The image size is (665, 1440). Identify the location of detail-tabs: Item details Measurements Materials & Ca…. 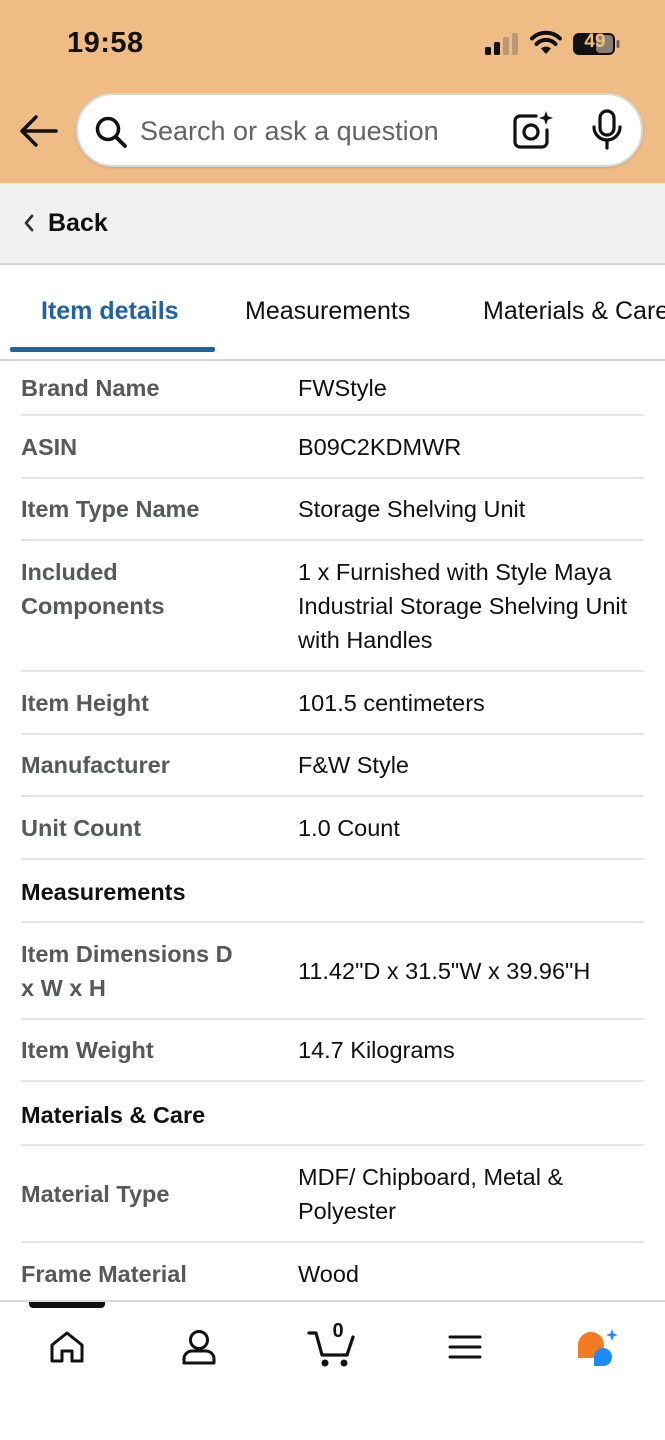
(332, 313).